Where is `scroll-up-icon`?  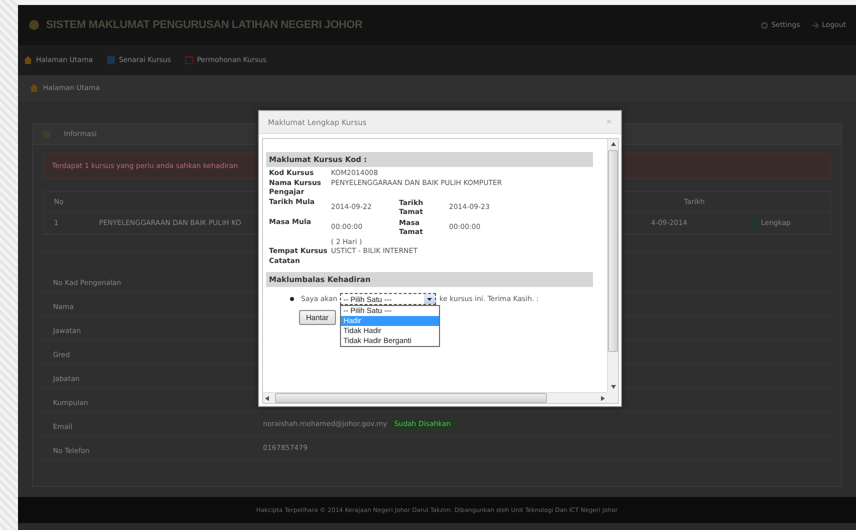 scroll-up-icon is located at coordinates (613, 144).